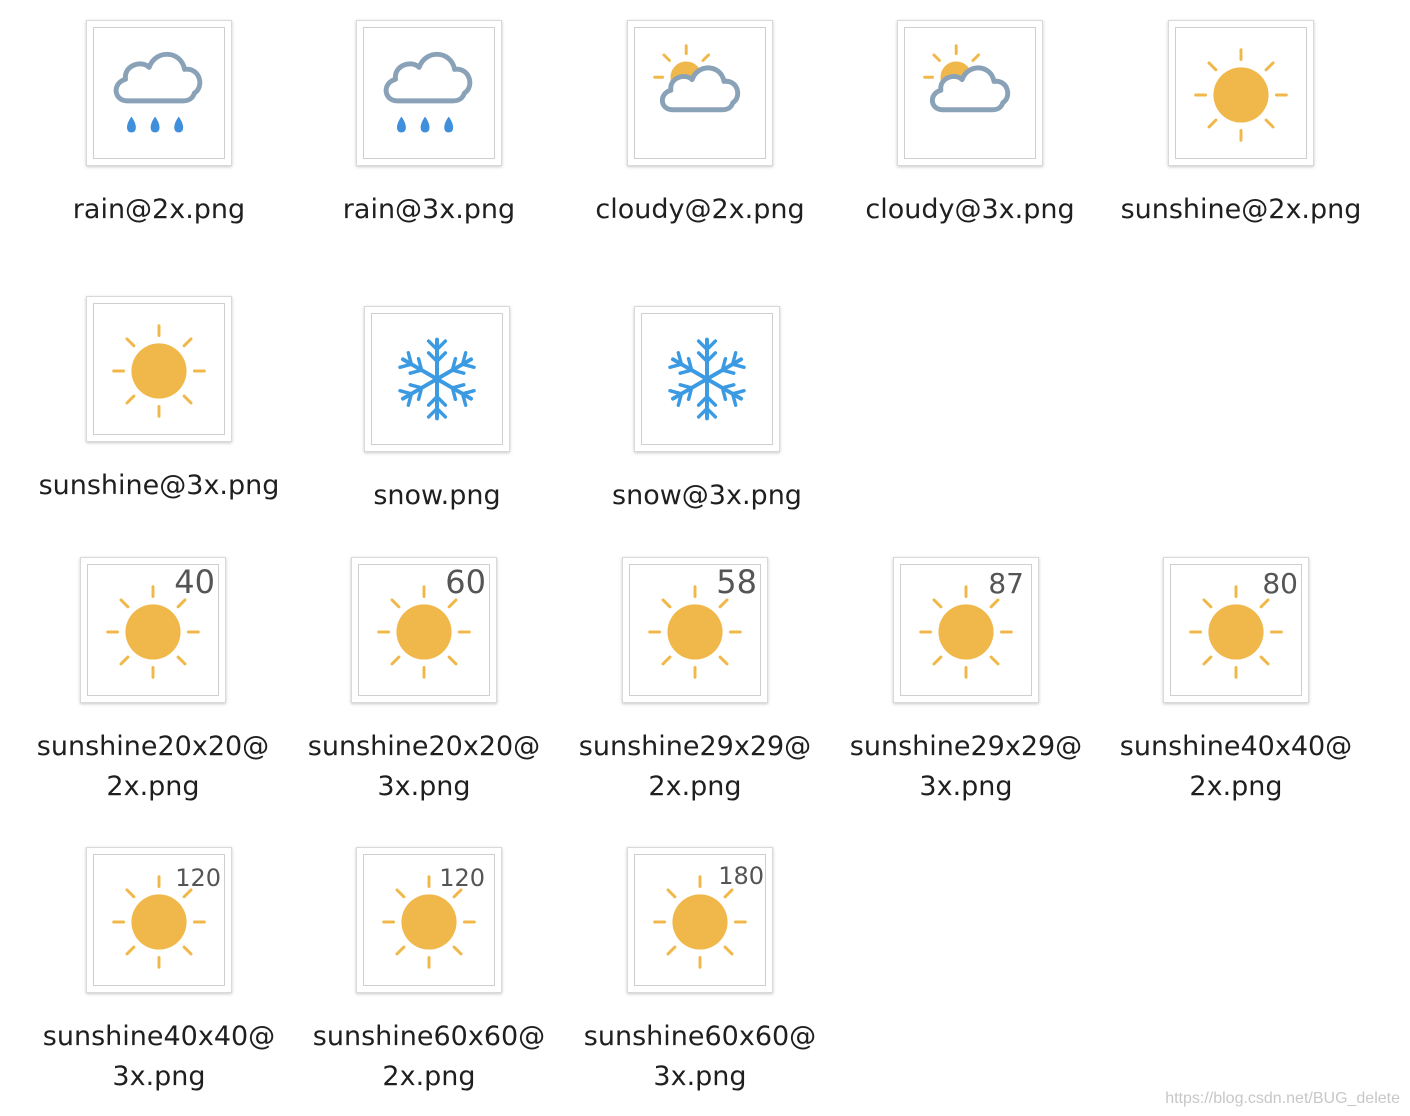 This screenshot has width=1410, height=1116. I want to click on file-thumbnail: 180, so click(700, 920).